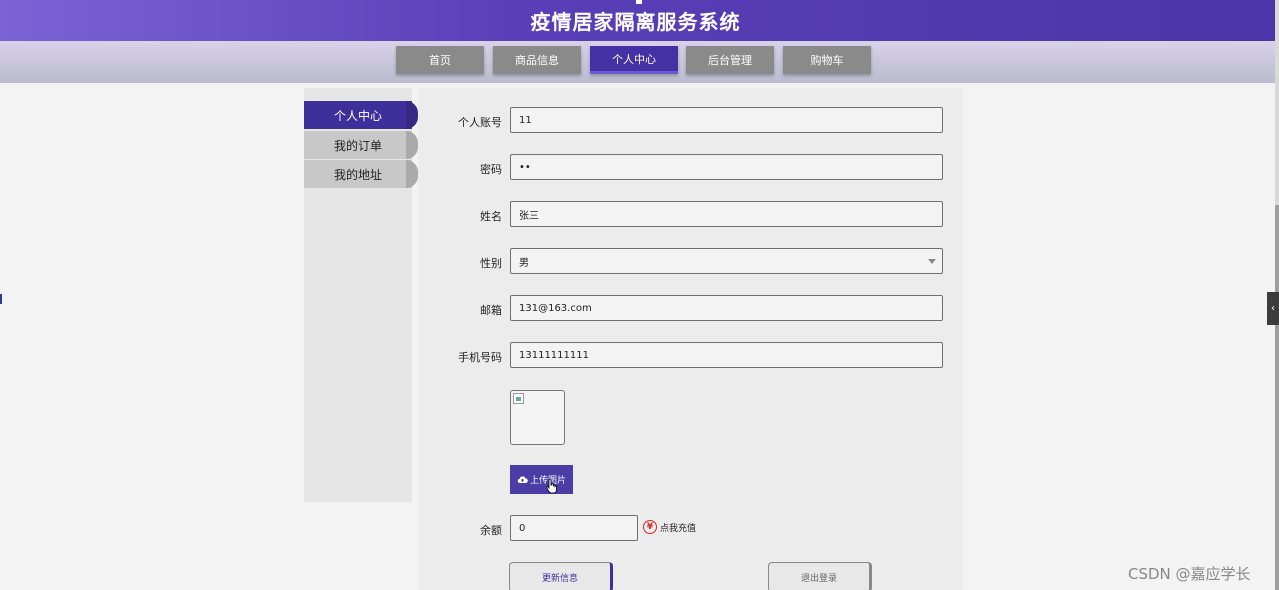 The image size is (1279, 590). I want to click on hand-cursor-icon, so click(551, 486).